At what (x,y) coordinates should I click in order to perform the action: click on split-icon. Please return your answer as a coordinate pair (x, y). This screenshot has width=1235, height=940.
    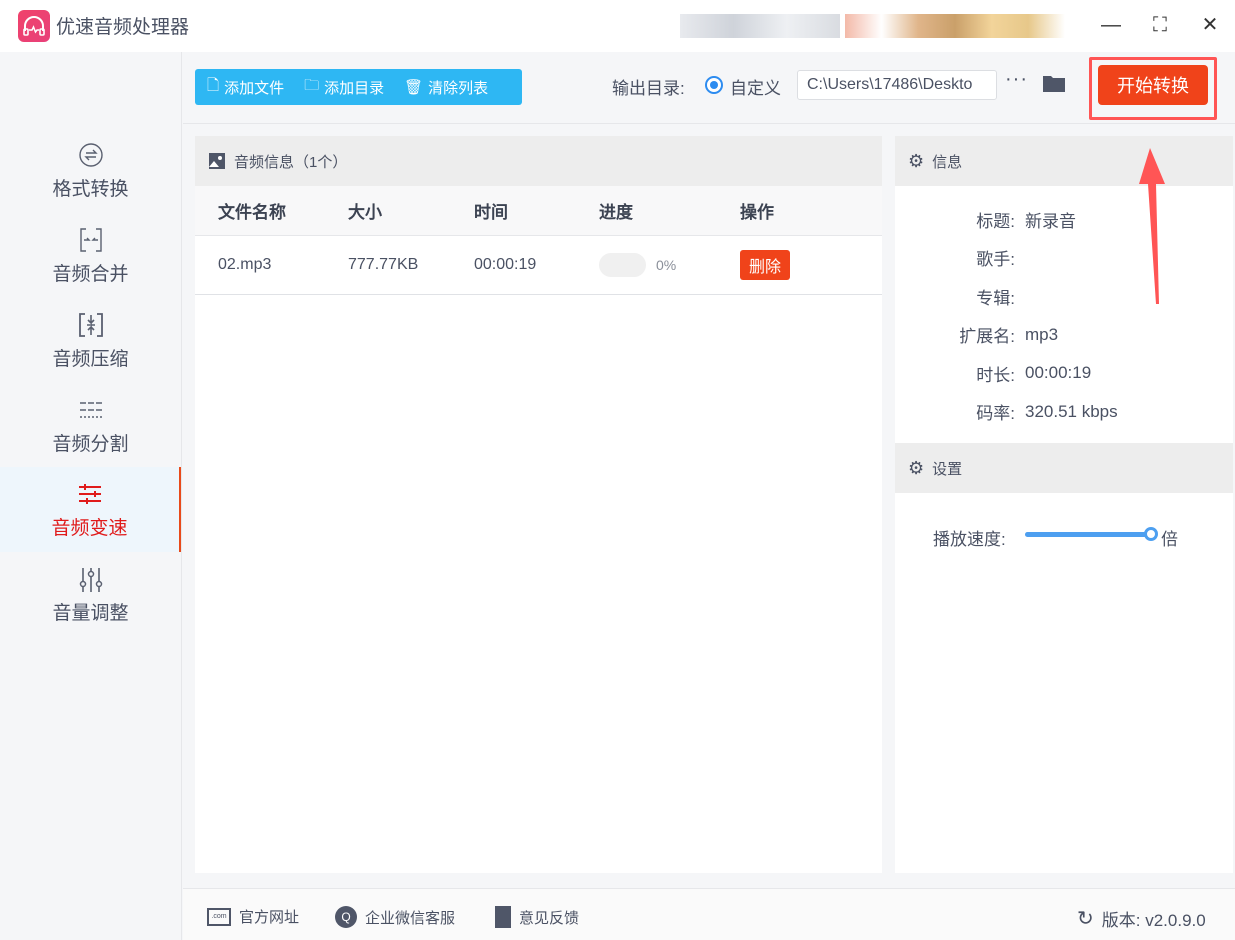
    Looking at the image, I should click on (90, 410).